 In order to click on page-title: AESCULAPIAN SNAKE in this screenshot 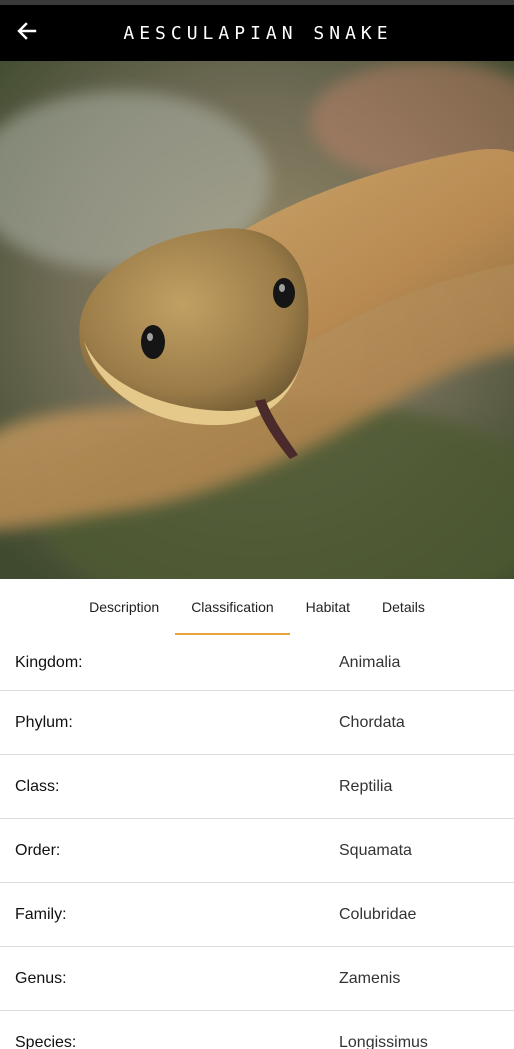, I will do `click(258, 33)`.